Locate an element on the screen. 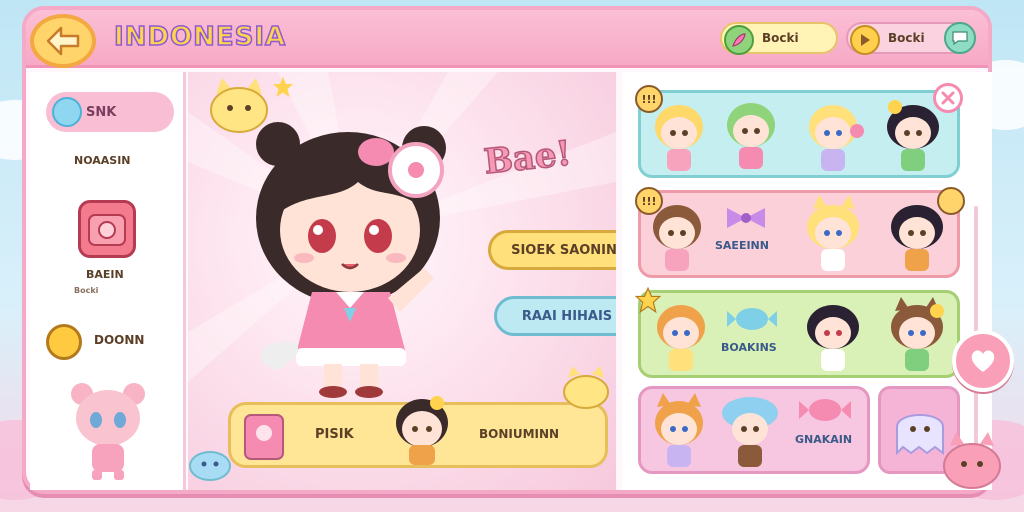 The image size is (1024, 512). pill-1-label: Bocki is located at coordinates (780, 38).